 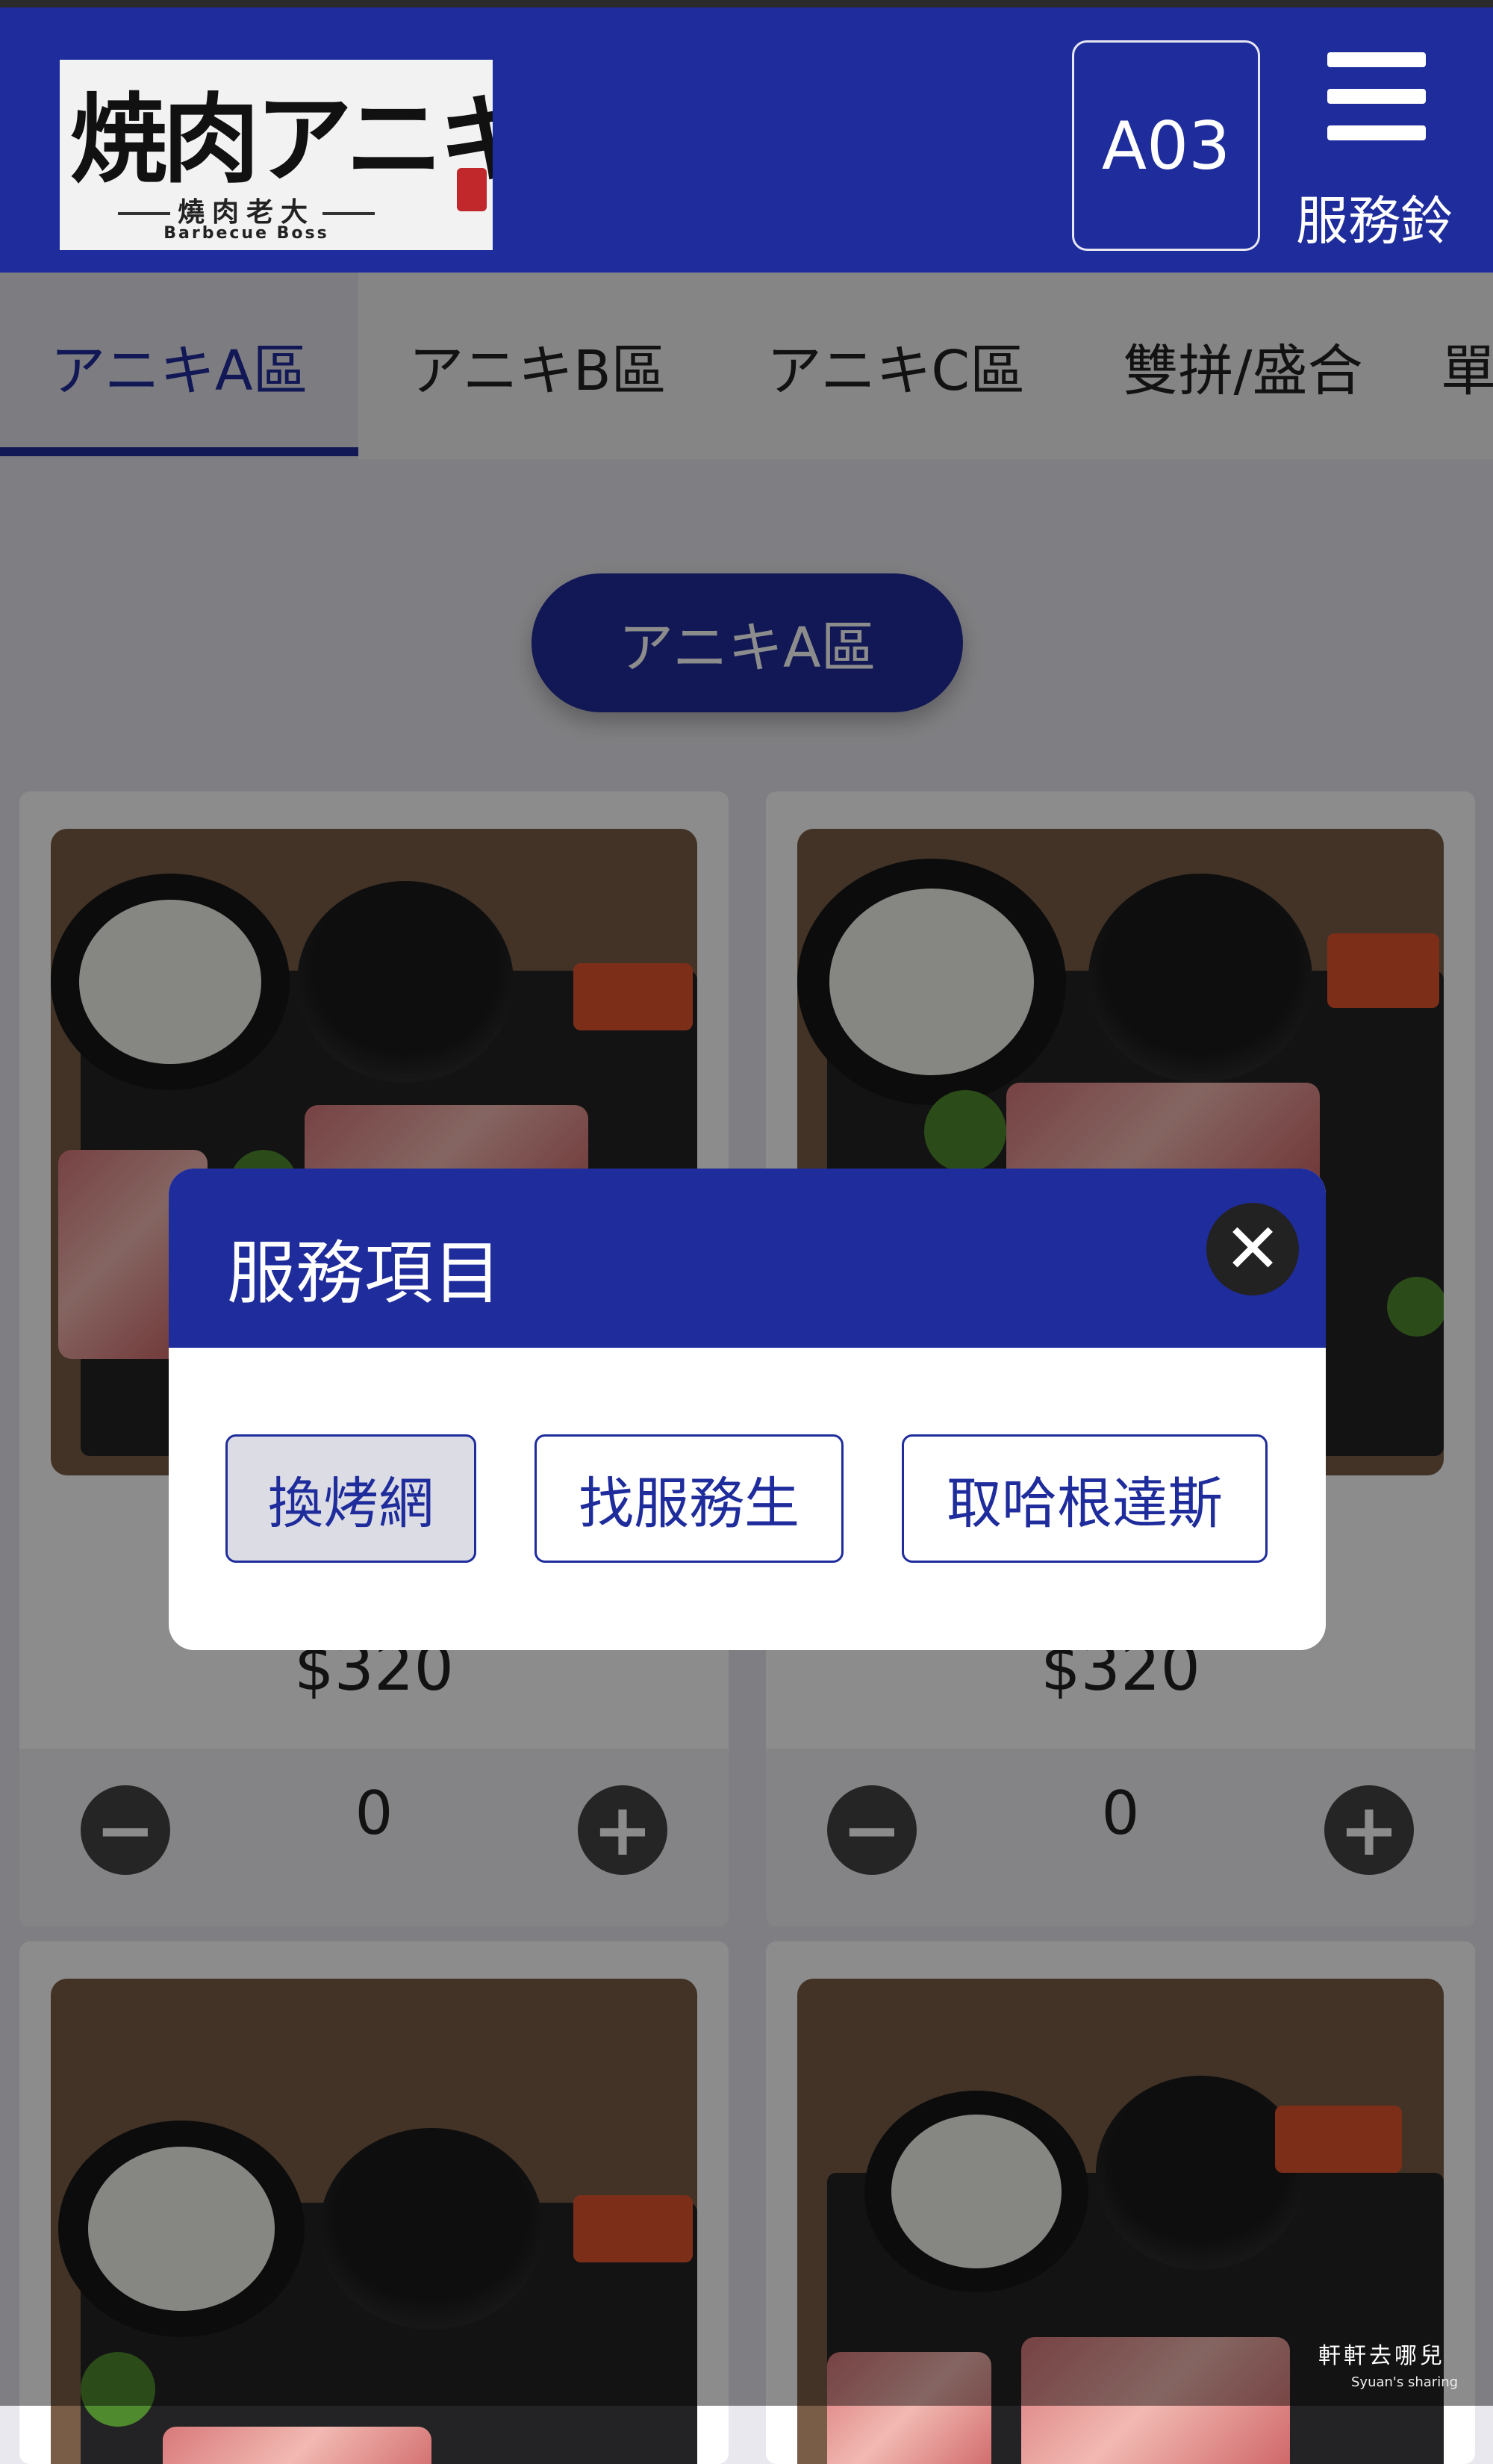 What do you see at coordinates (351, 1498) in the screenshot?
I see `change-grill-net-button: 換烤網` at bounding box center [351, 1498].